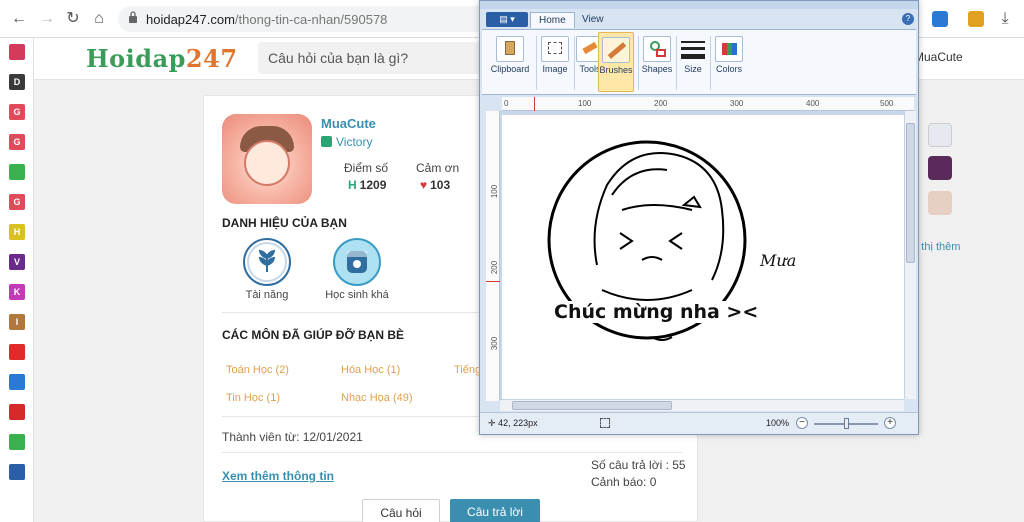  Describe the element at coordinates (211, 58) in the screenshot. I see `logo-number: 247` at that location.